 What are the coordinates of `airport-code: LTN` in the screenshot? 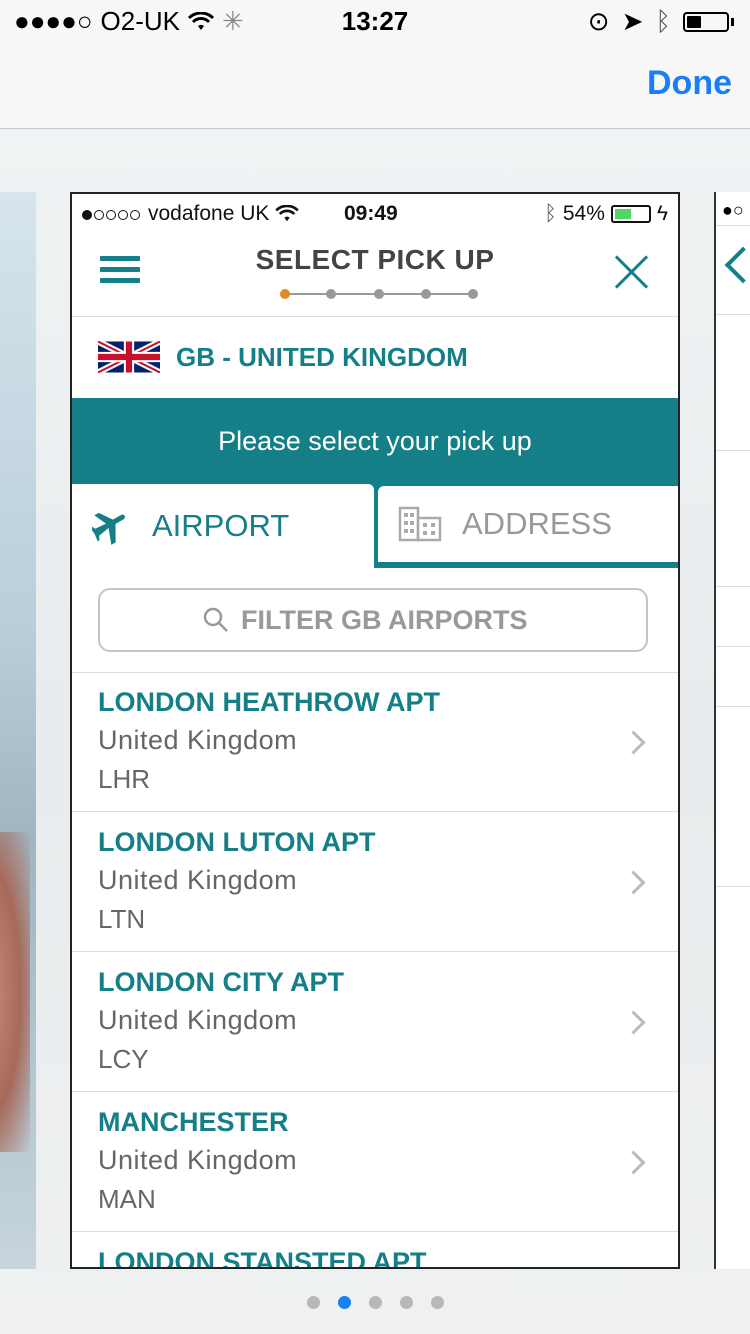 It's located at (122, 919).